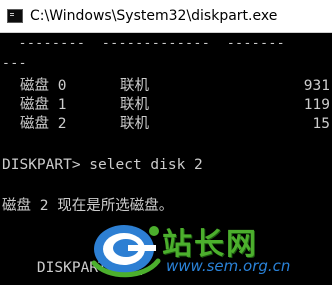  I want to click on watermark-logo-icon, so click(126, 251).